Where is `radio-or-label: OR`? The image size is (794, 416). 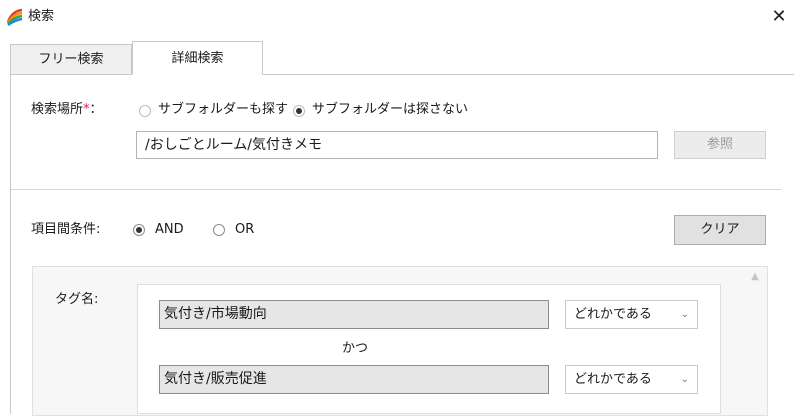 radio-or-label: OR is located at coordinates (244, 230).